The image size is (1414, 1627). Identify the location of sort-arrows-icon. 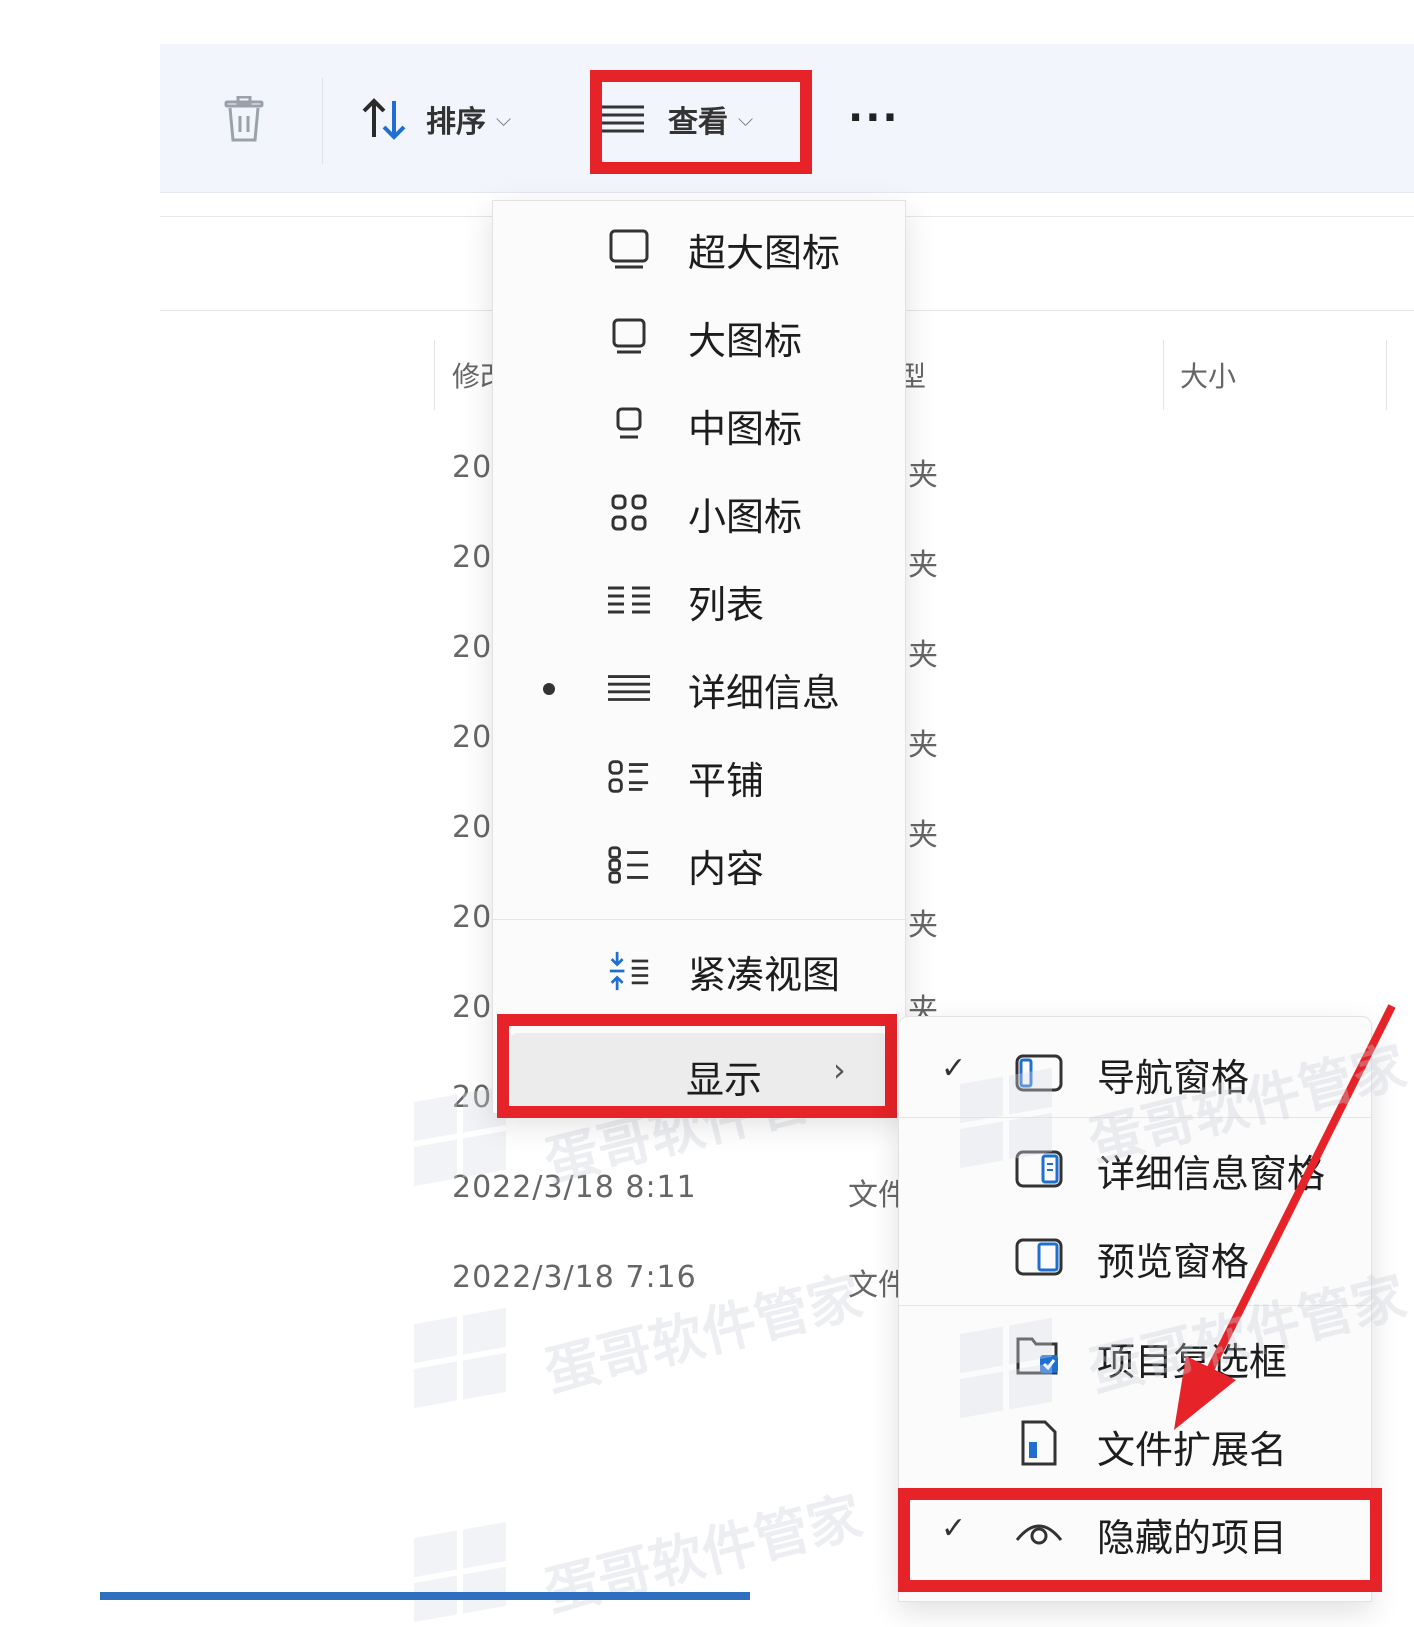
(384, 119).